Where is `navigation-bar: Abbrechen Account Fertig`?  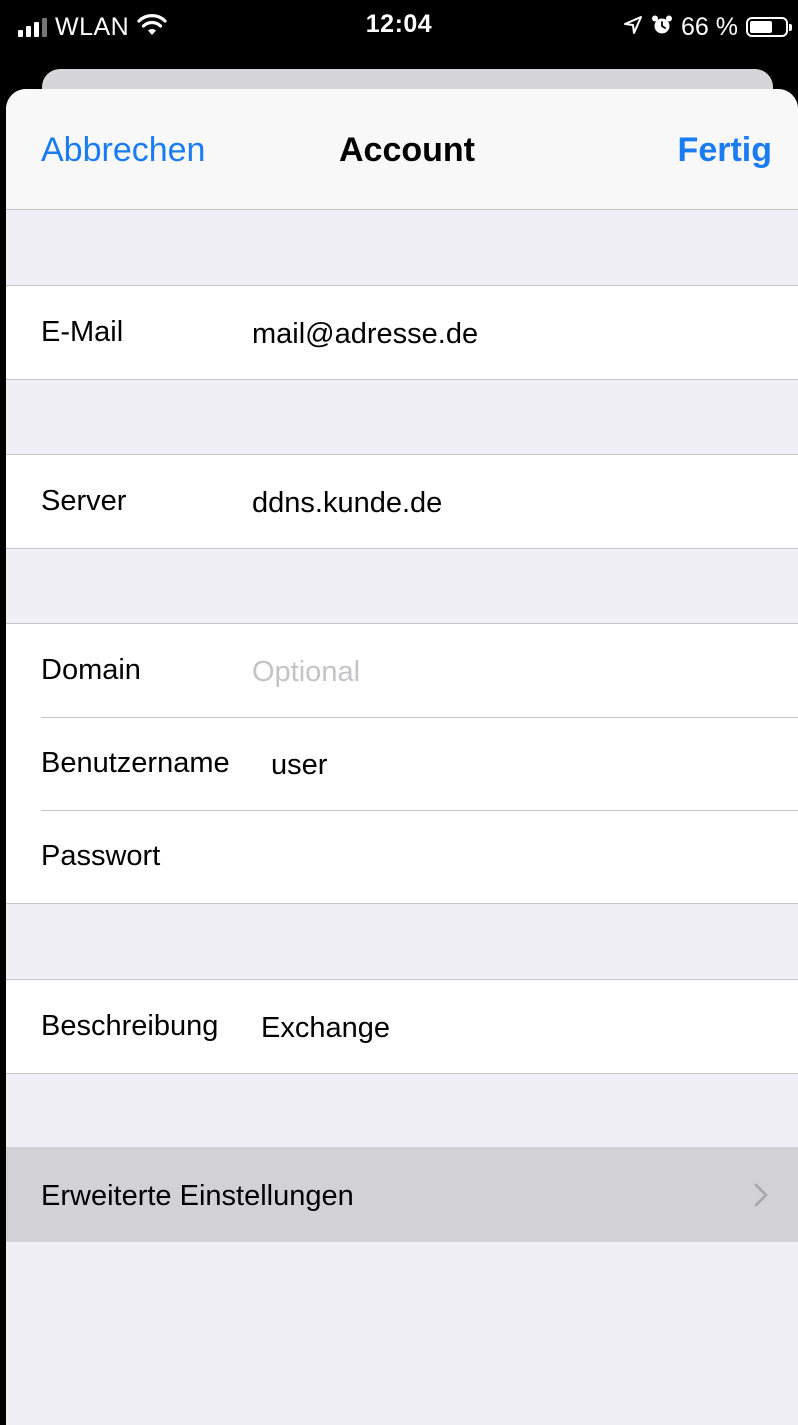
navigation-bar: Abbrechen Account Fertig is located at coordinates (402, 149).